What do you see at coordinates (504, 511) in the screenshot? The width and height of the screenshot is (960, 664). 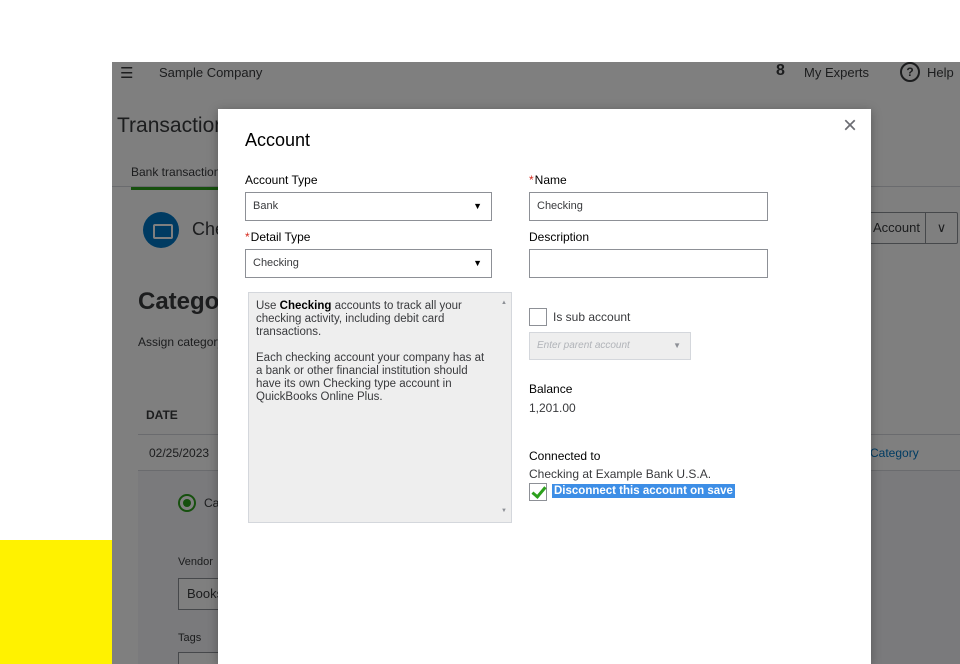 I see `scroll-down-icon: ▼` at bounding box center [504, 511].